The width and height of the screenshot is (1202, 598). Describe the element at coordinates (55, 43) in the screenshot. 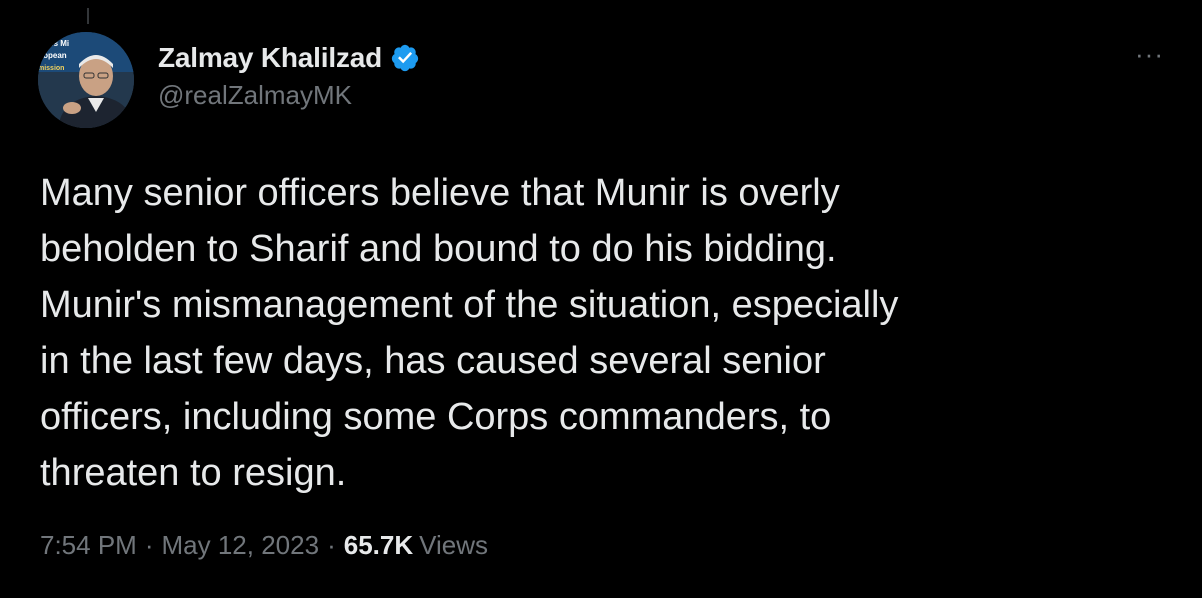

I see `avatar-backdrop-text-1: ates Mi` at that location.